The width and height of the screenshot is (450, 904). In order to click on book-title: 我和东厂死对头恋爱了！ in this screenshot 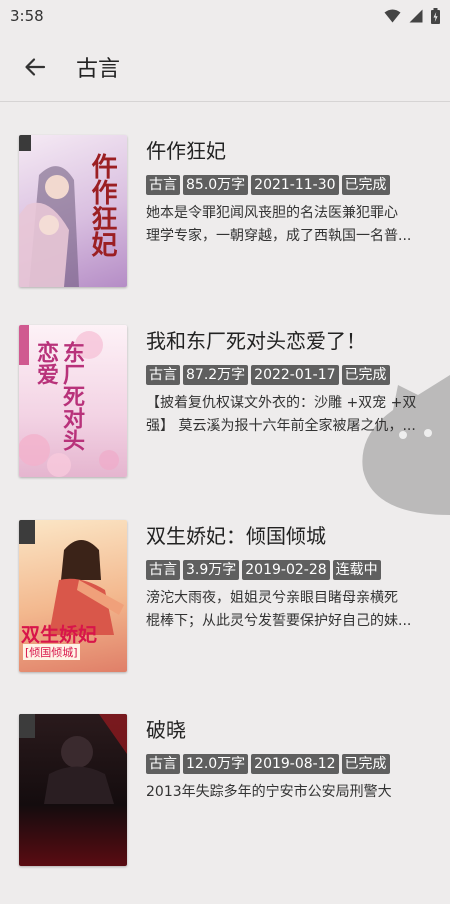, I will do `click(256, 341)`.